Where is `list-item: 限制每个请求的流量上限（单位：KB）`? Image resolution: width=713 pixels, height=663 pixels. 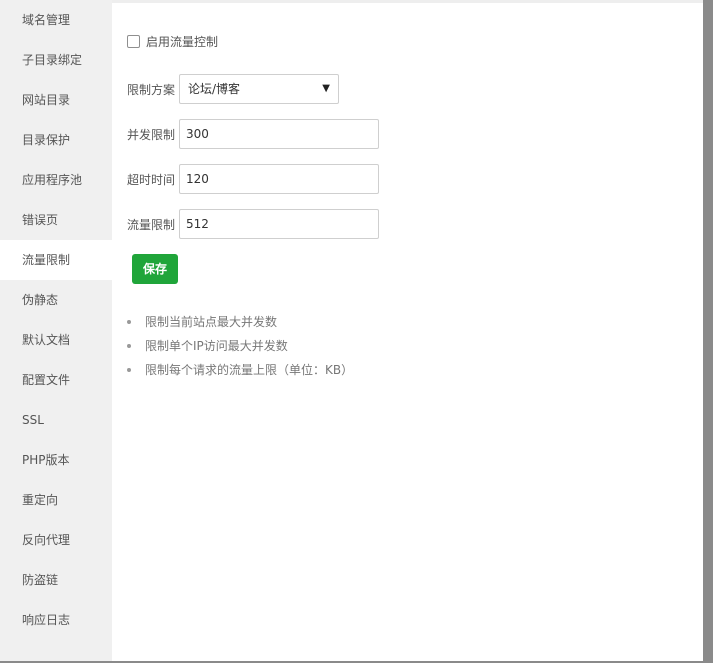
list-item: 限制每个请求的流量上限（单位：KB） is located at coordinates (239, 370).